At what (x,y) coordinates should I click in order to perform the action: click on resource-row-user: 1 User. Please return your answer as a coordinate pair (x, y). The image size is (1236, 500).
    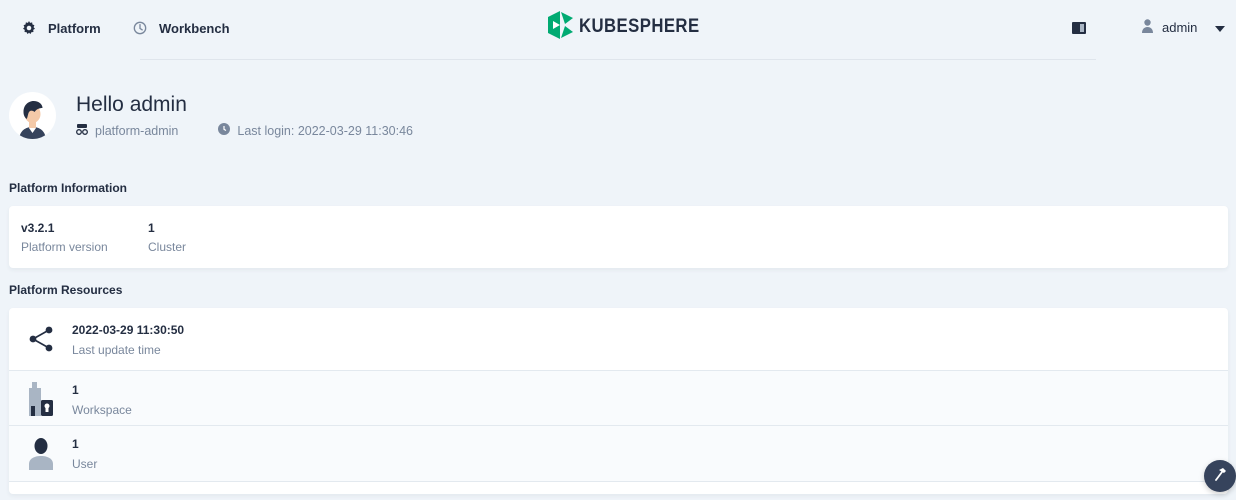
    Looking at the image, I should click on (618, 453).